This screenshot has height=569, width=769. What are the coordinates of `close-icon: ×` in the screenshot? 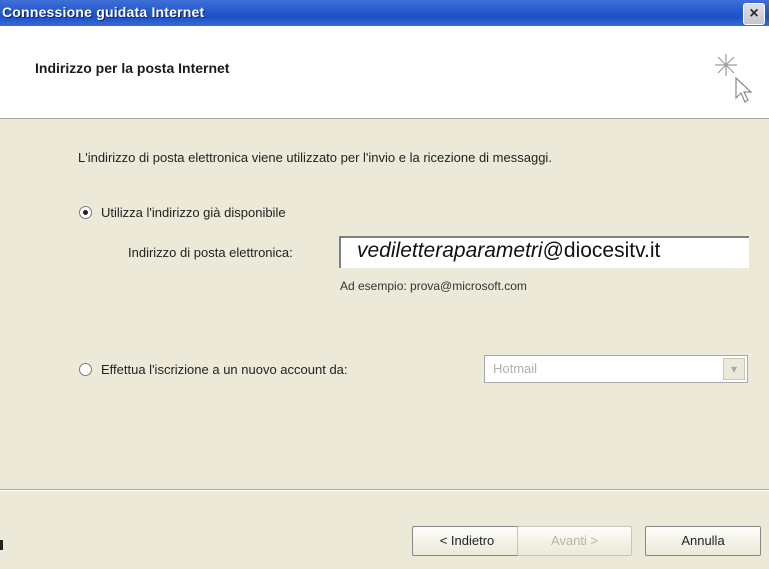 It's located at (754, 13).